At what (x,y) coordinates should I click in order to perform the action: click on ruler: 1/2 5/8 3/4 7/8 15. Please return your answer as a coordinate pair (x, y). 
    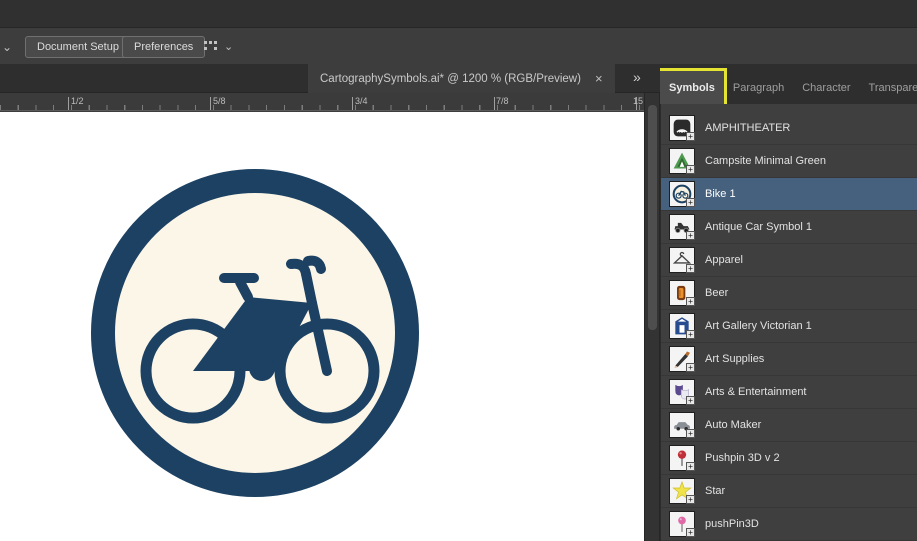
    Looking at the image, I should click on (322, 102).